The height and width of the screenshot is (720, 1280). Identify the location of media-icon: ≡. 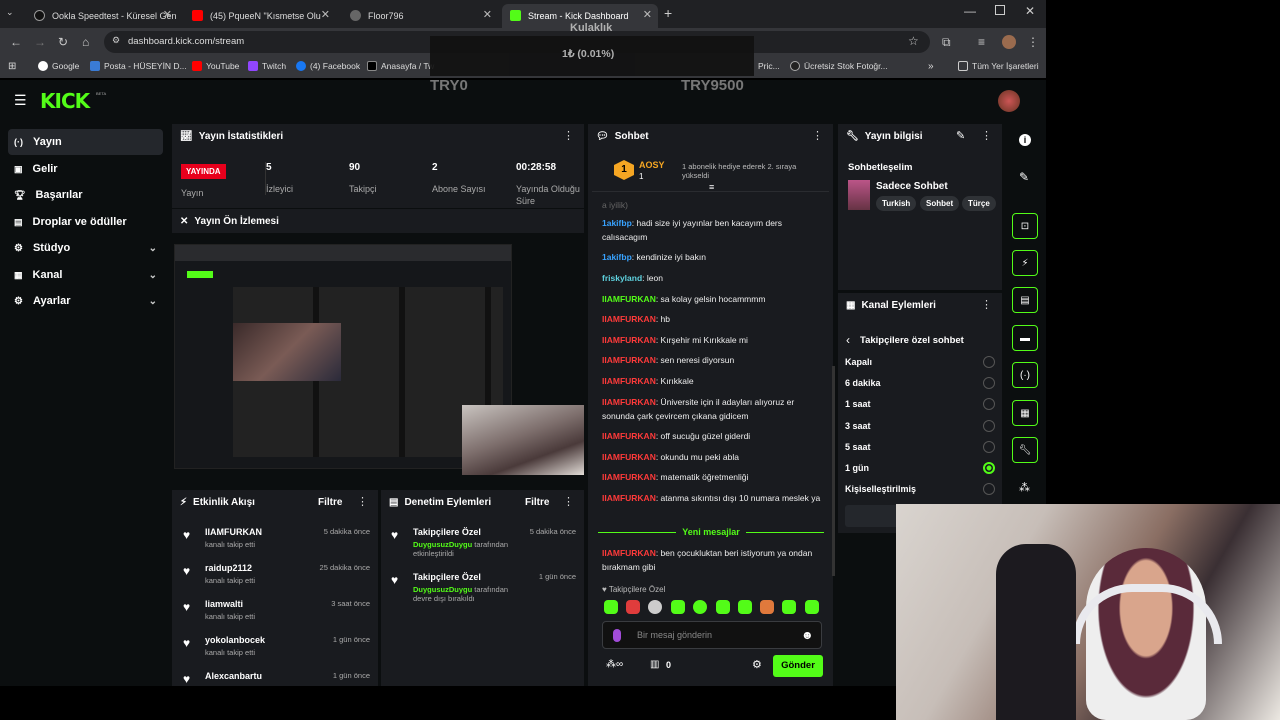
(981, 42).